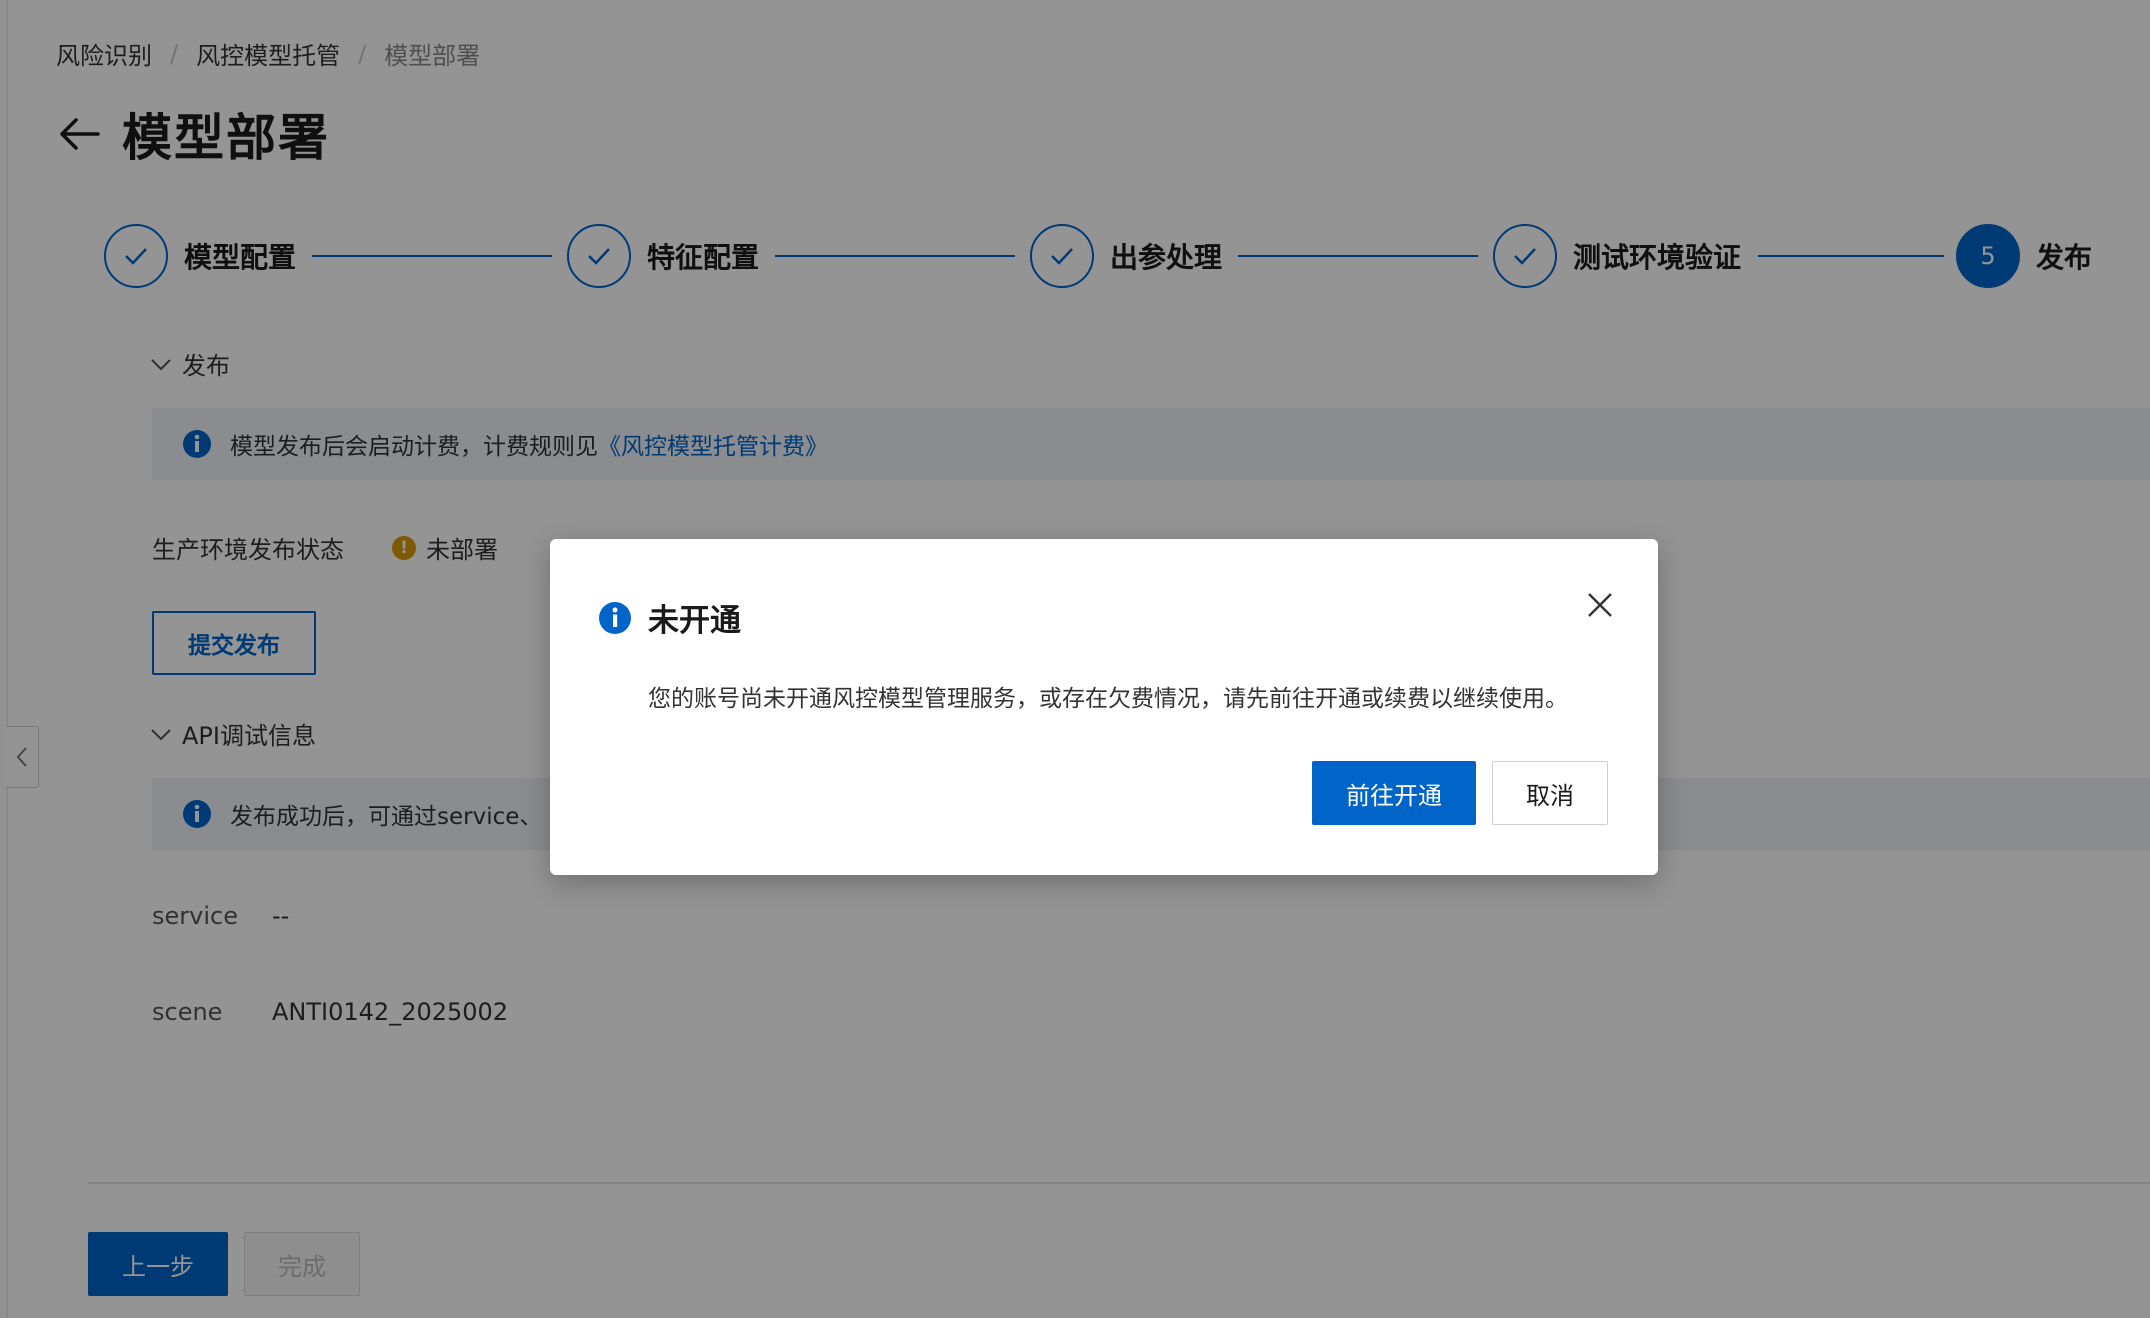  I want to click on activate-button: 前往开通, so click(1394, 793).